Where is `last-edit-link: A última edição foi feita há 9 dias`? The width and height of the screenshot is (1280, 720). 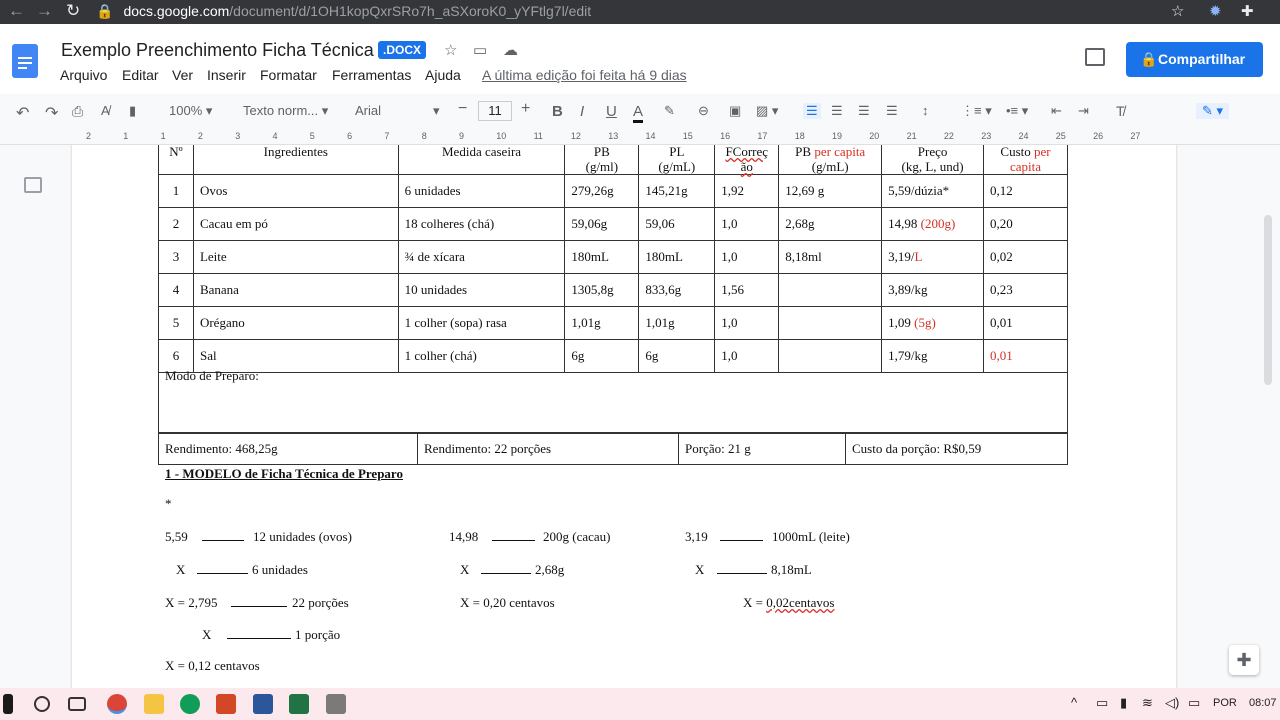
last-edit-link: A última edição foi feita há 9 dias is located at coordinates (584, 75).